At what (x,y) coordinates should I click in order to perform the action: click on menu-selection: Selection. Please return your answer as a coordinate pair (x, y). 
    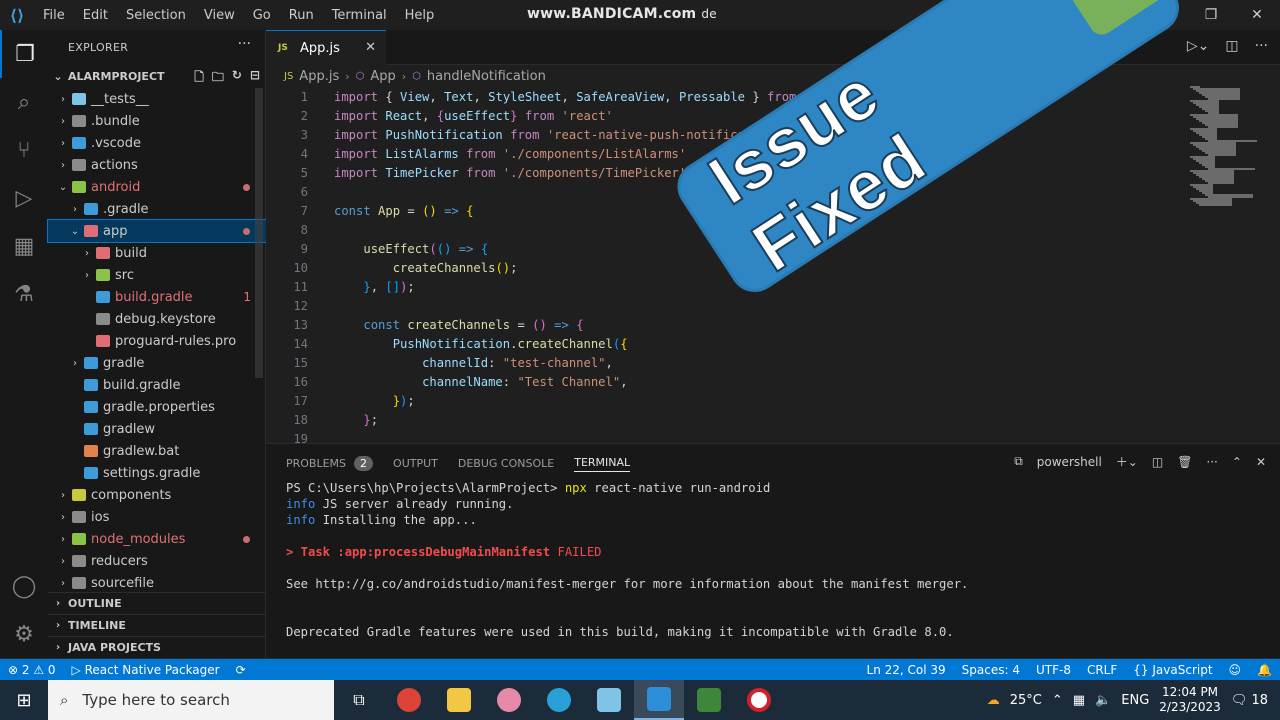
    Looking at the image, I should click on (156, 15).